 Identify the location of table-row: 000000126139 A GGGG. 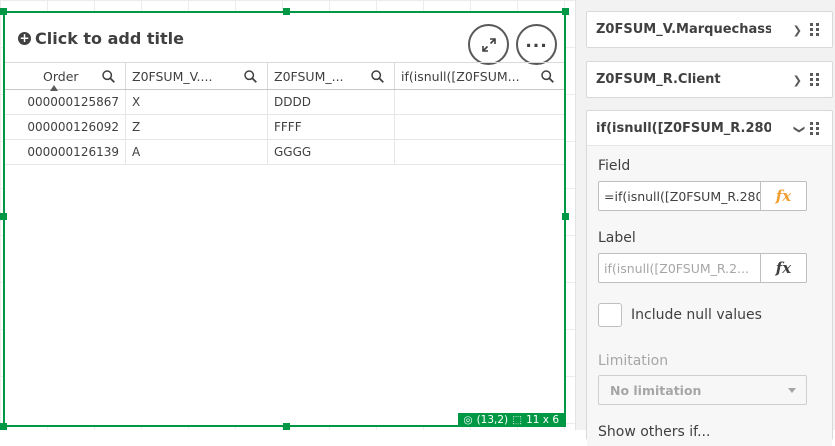
(284, 152).